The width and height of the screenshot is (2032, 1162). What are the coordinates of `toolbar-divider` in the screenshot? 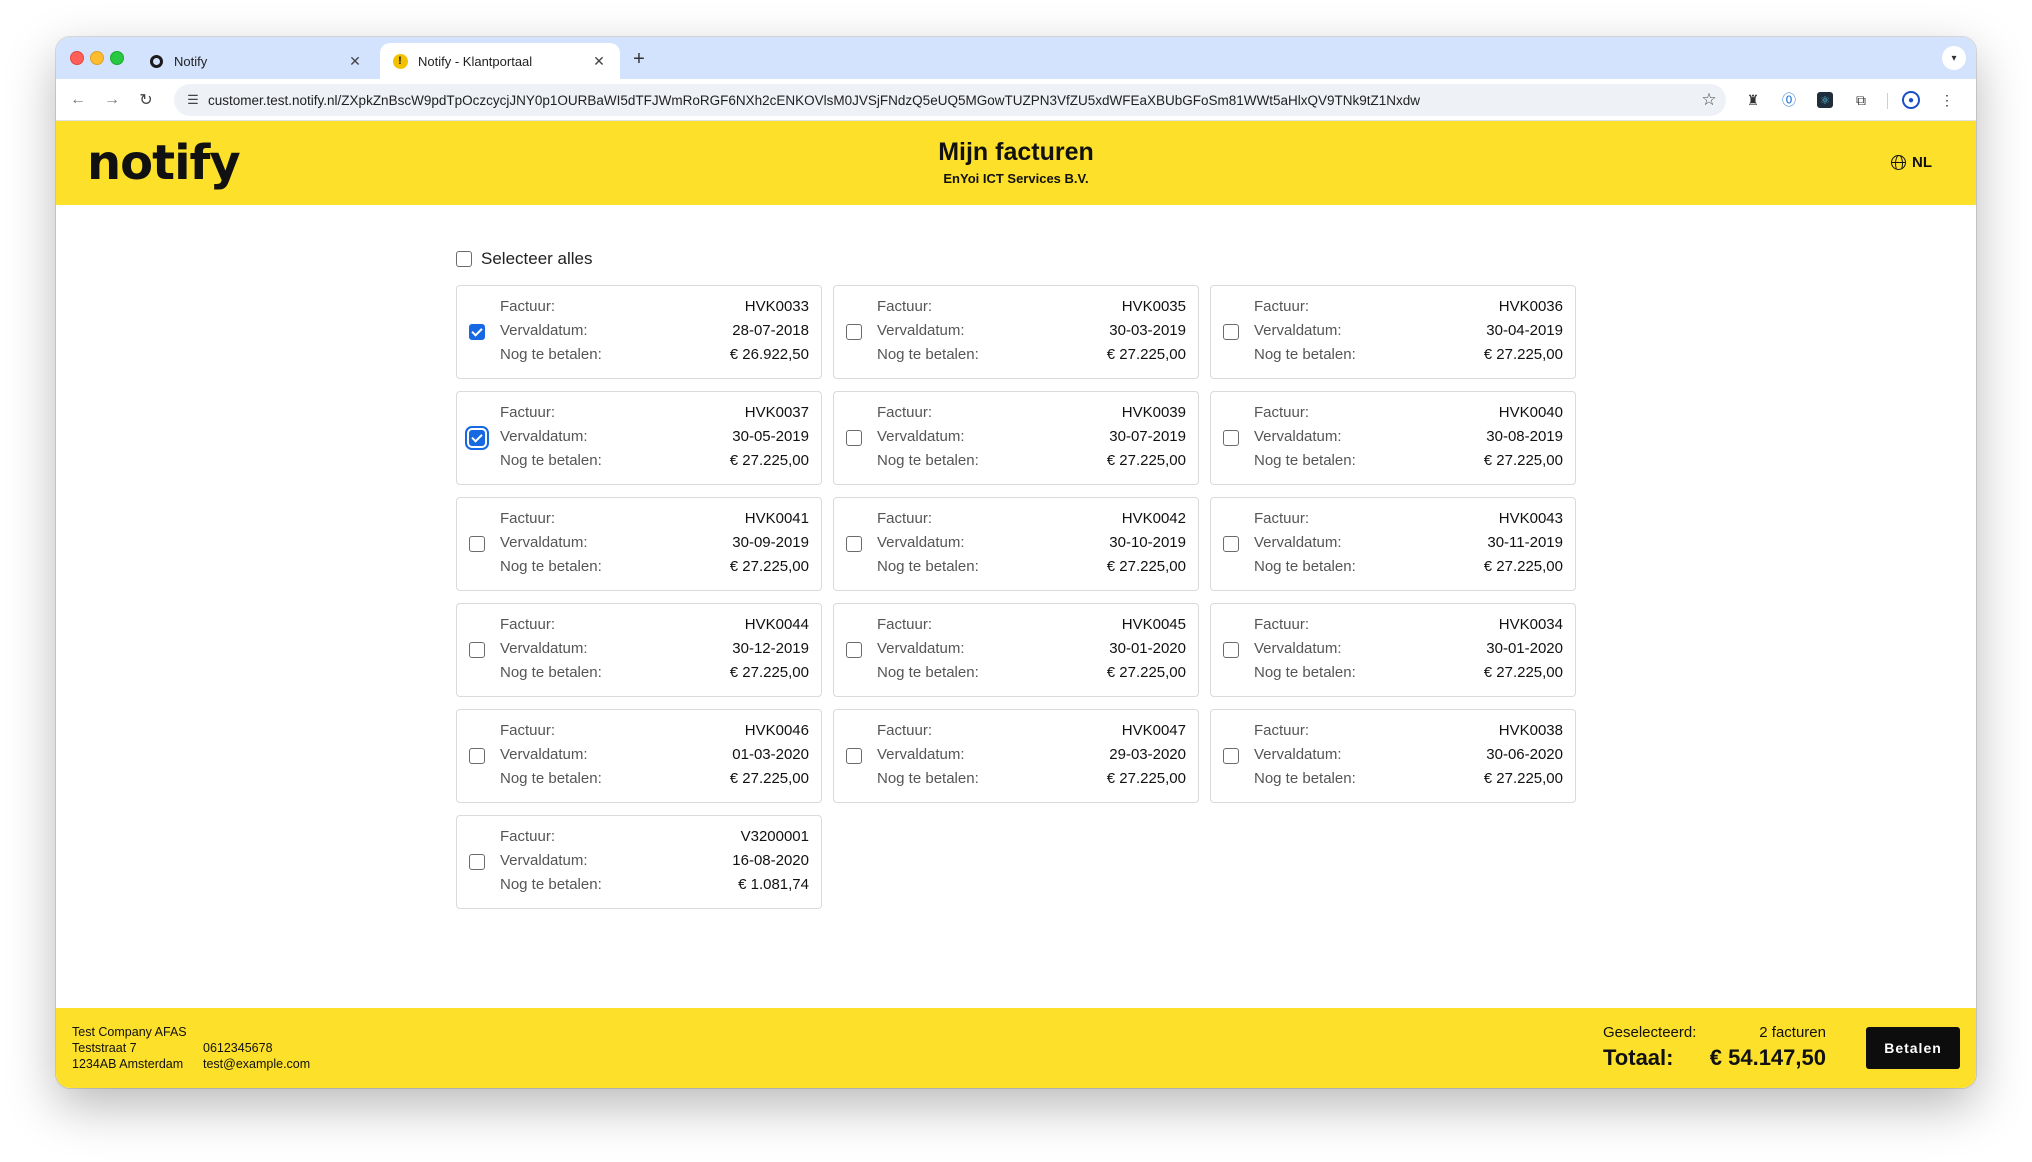 It's located at (1887, 101).